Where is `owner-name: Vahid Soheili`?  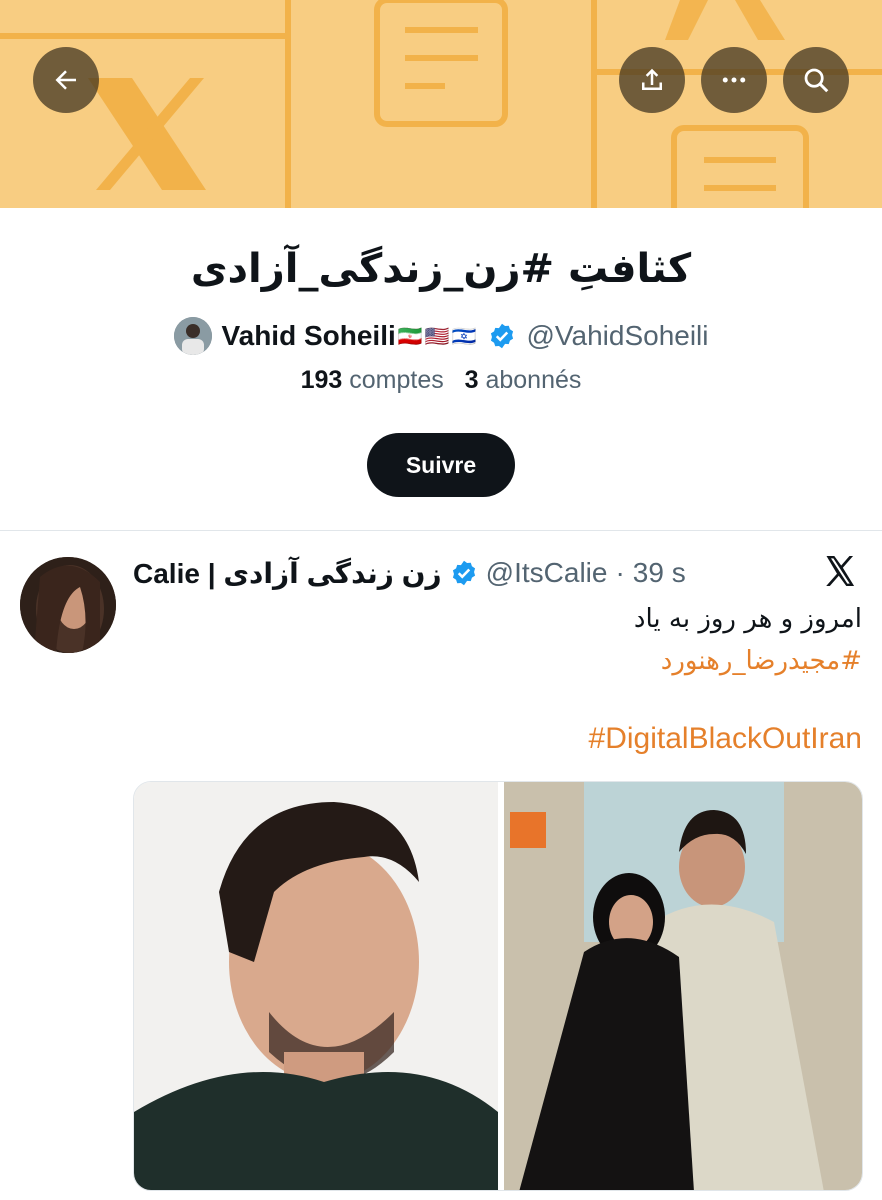
owner-name: Vahid Soheili is located at coordinates (309, 336).